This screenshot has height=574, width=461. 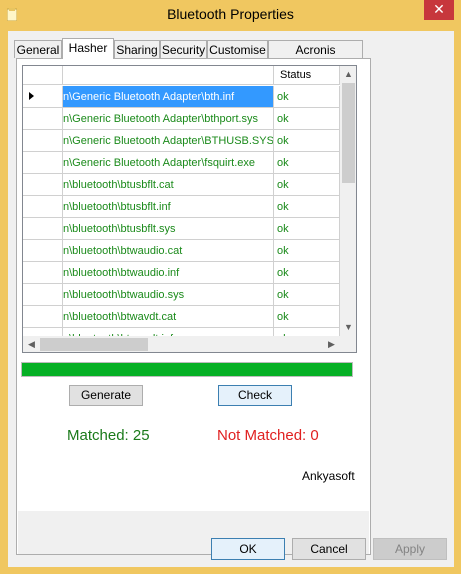 What do you see at coordinates (168, 97) in the screenshot?
I see `file-path-cell: n\Generic Bluetooth Adapter\bth.inf` at bounding box center [168, 97].